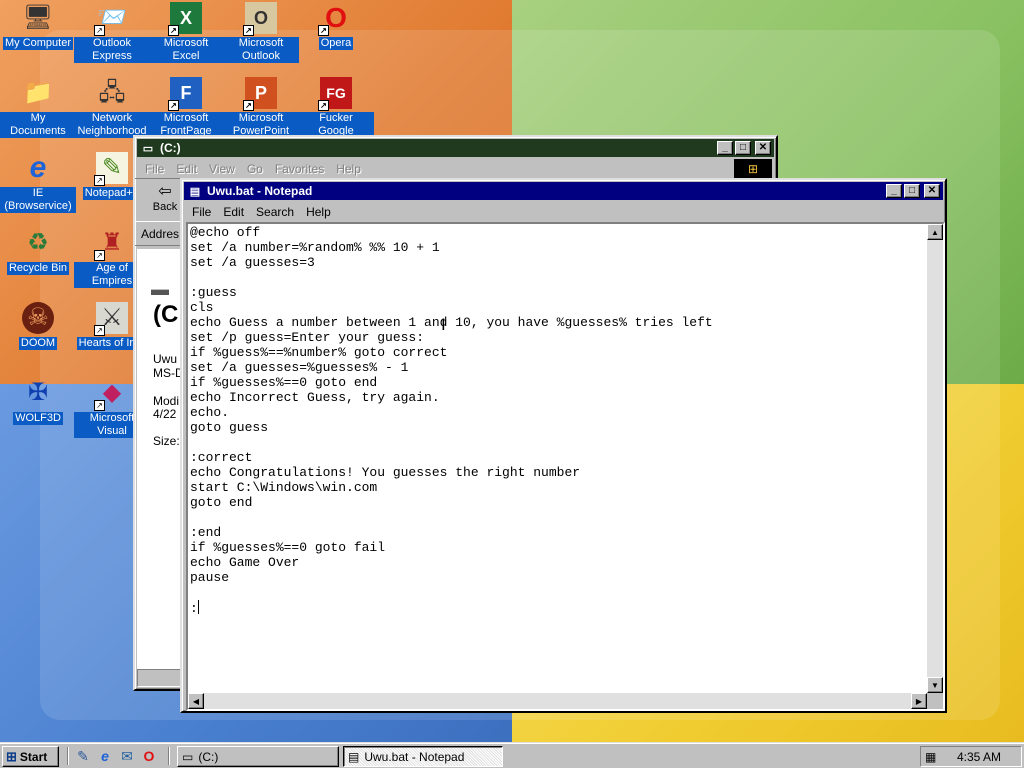 Image resolution: width=1024 pixels, height=768 pixels. Describe the element at coordinates (260, 94) in the screenshot. I see `powerpoint-icon: P ↗` at that location.